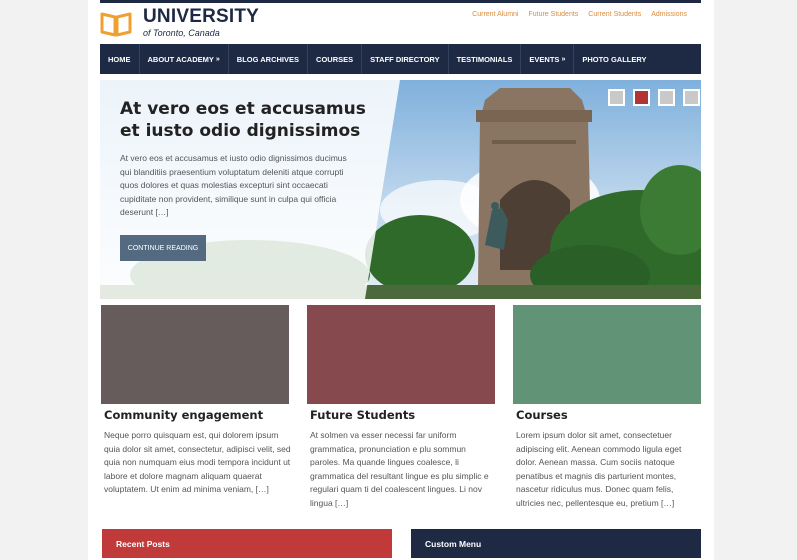 The width and height of the screenshot is (797, 560). Describe the element at coordinates (607, 354) in the screenshot. I see `card-image-courses` at that location.